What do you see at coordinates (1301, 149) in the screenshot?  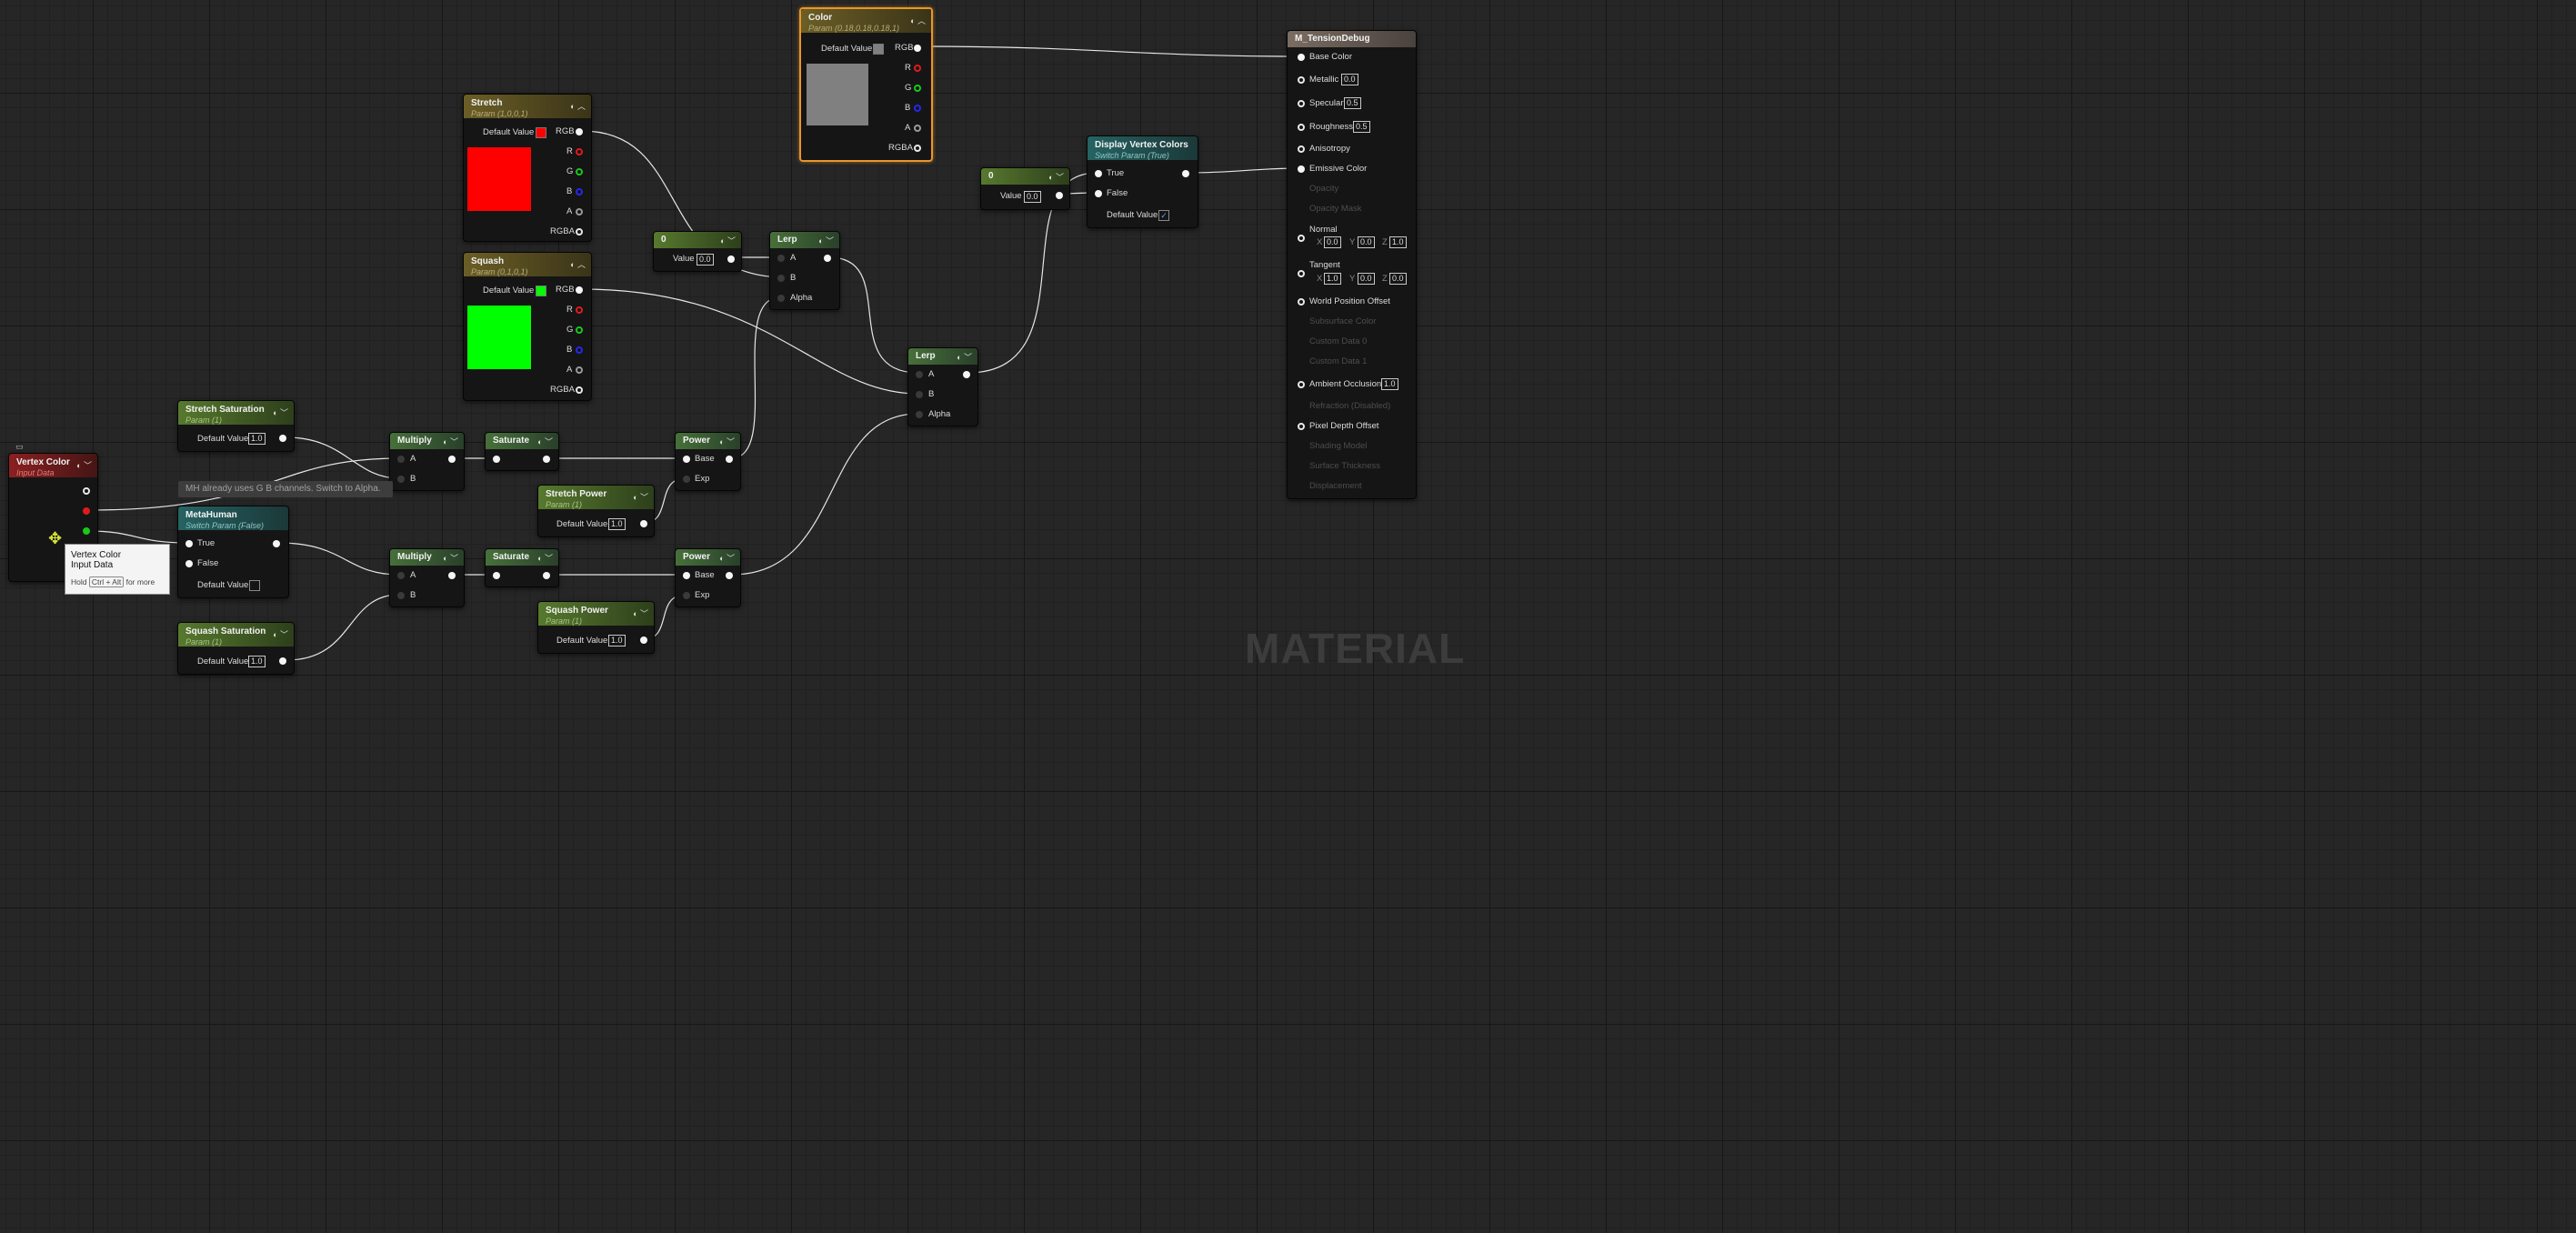 I see `pin-anisotropy` at bounding box center [1301, 149].